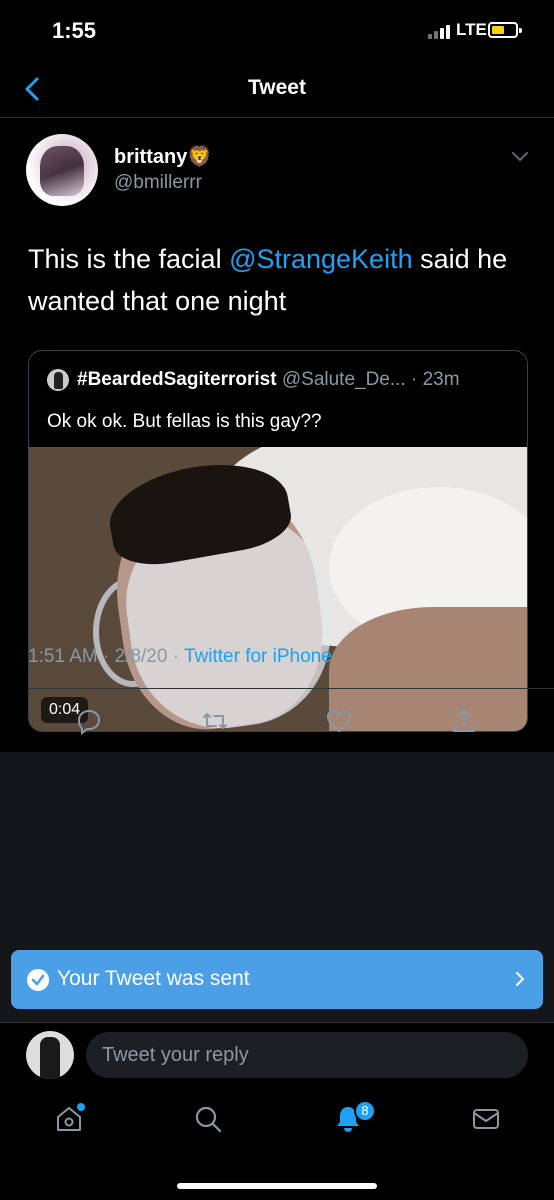  I want to click on notification-badge: 8, so click(365, 1111).